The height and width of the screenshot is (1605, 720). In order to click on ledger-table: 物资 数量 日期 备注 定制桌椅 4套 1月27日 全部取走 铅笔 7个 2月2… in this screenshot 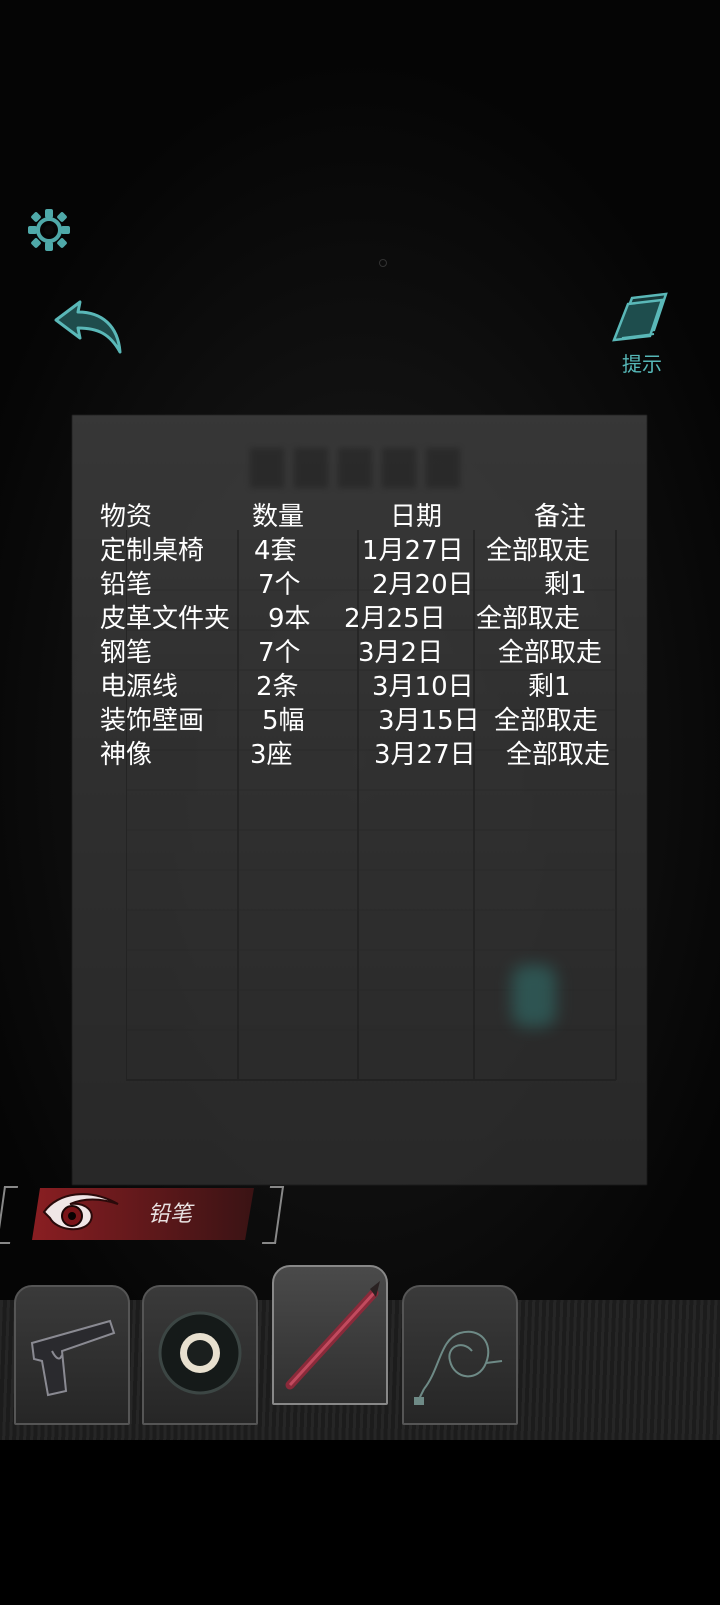, I will do `click(380, 636)`.